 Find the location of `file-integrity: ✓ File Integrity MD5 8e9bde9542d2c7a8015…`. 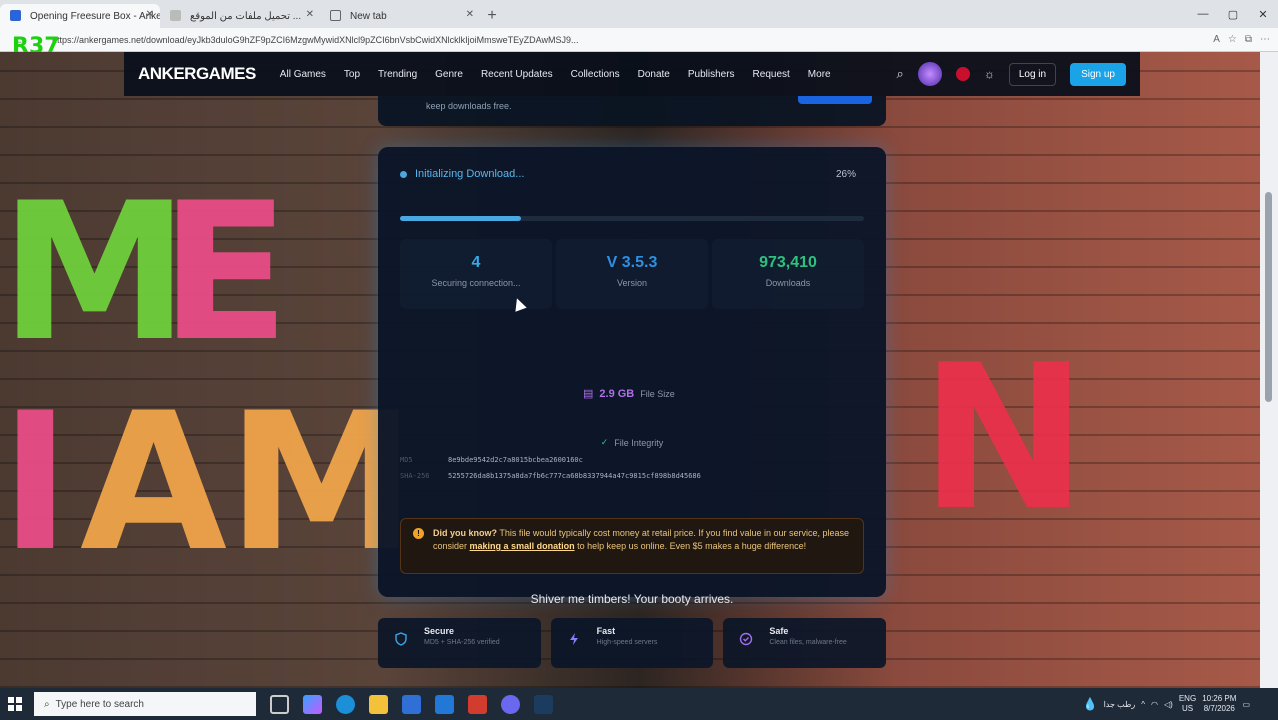

file-integrity: ✓ File Integrity MD5 8e9bde9542d2c7a8015… is located at coordinates (632, 458).